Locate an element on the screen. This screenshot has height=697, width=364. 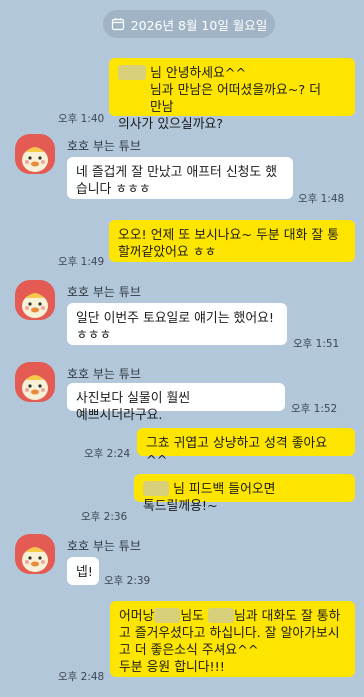
message-text: 네 즐겁게 잘 만났고 애프터 신청도 했 is located at coordinates (177, 172).